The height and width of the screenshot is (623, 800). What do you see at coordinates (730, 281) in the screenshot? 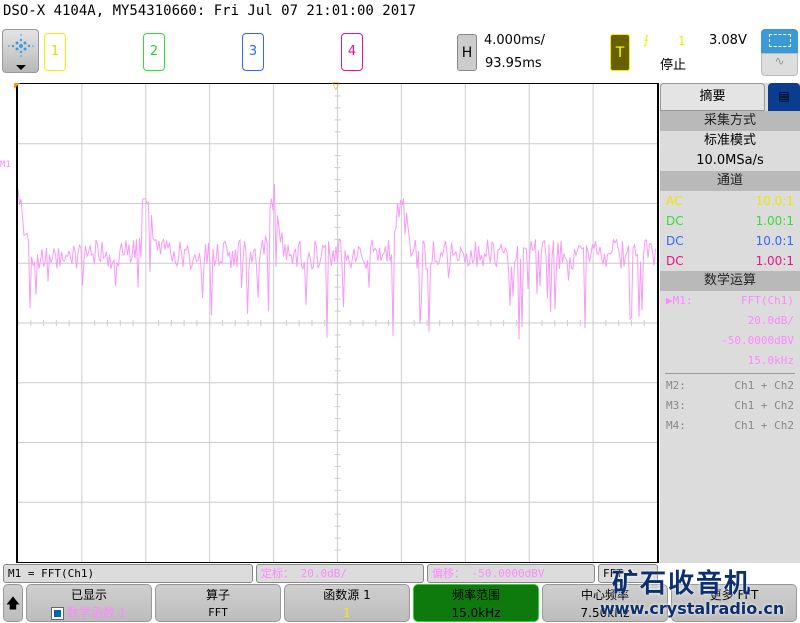
I see `math-header: 数学运算` at bounding box center [730, 281].